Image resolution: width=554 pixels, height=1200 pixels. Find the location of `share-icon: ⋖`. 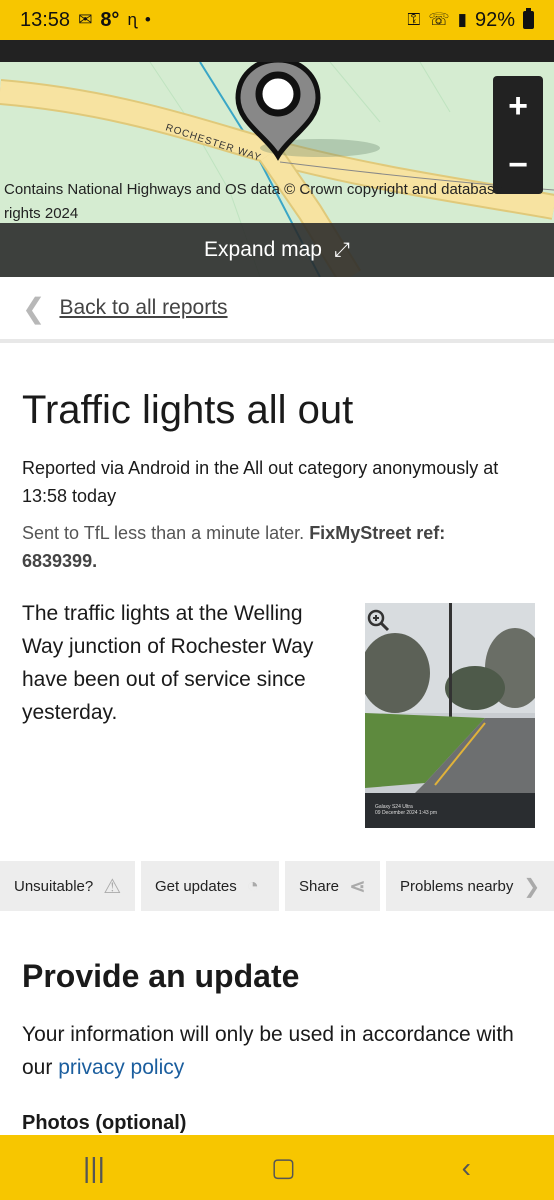

share-icon: ⋖ is located at coordinates (357, 886).